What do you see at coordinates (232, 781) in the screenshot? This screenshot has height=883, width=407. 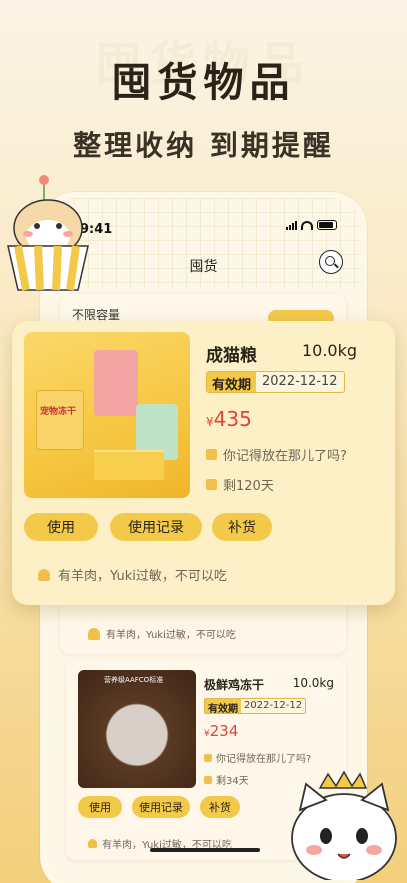 I see `remaining-days: 剩34天` at bounding box center [232, 781].